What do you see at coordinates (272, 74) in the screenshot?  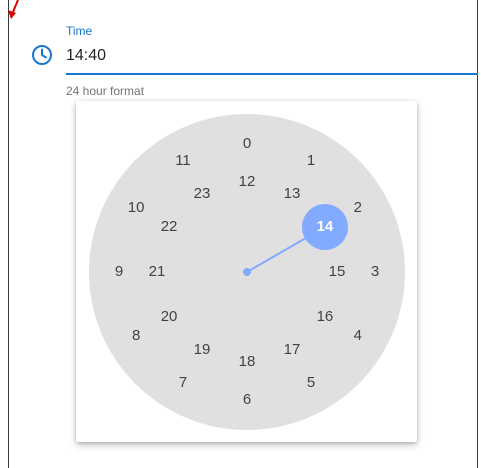 I see `time-input-underline` at bounding box center [272, 74].